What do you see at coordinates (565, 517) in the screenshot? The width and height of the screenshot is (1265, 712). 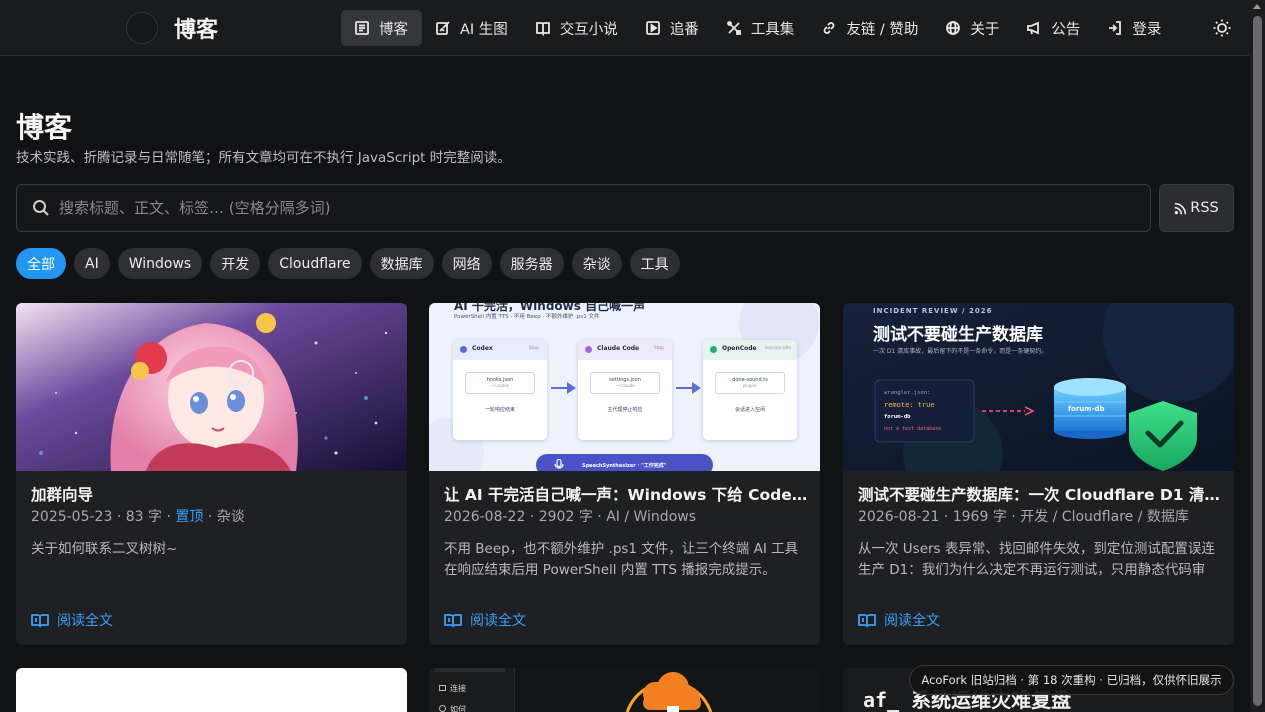 I see `post-word-count: 2902 字` at bounding box center [565, 517].